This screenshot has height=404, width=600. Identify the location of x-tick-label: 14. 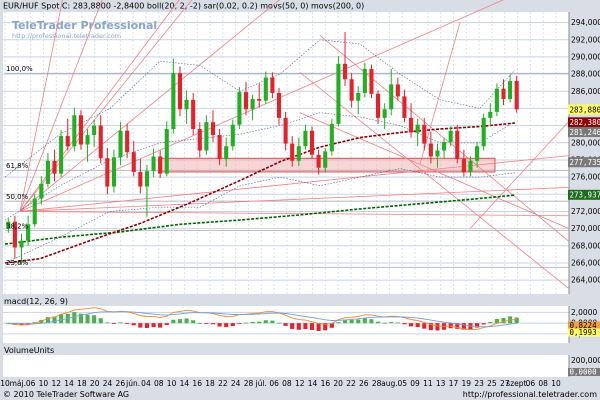
(313, 383).